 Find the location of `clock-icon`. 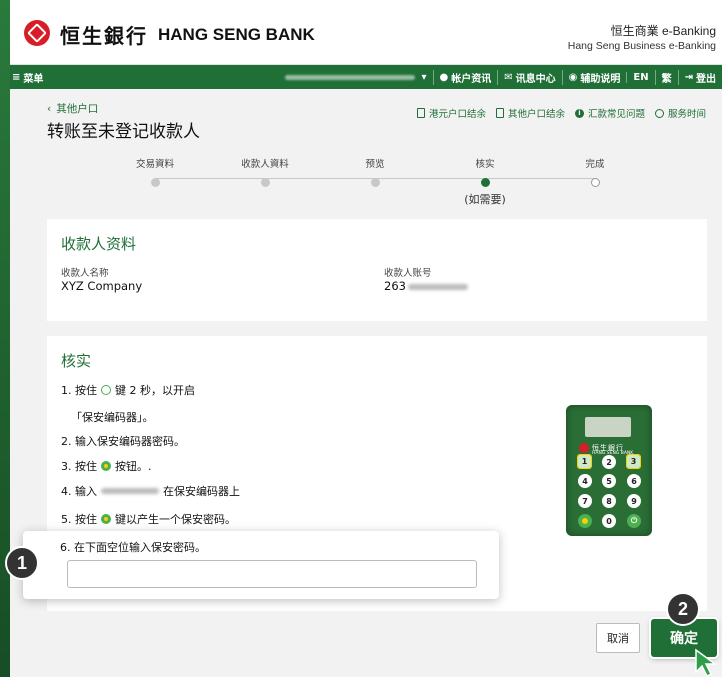

clock-icon is located at coordinates (659, 113).